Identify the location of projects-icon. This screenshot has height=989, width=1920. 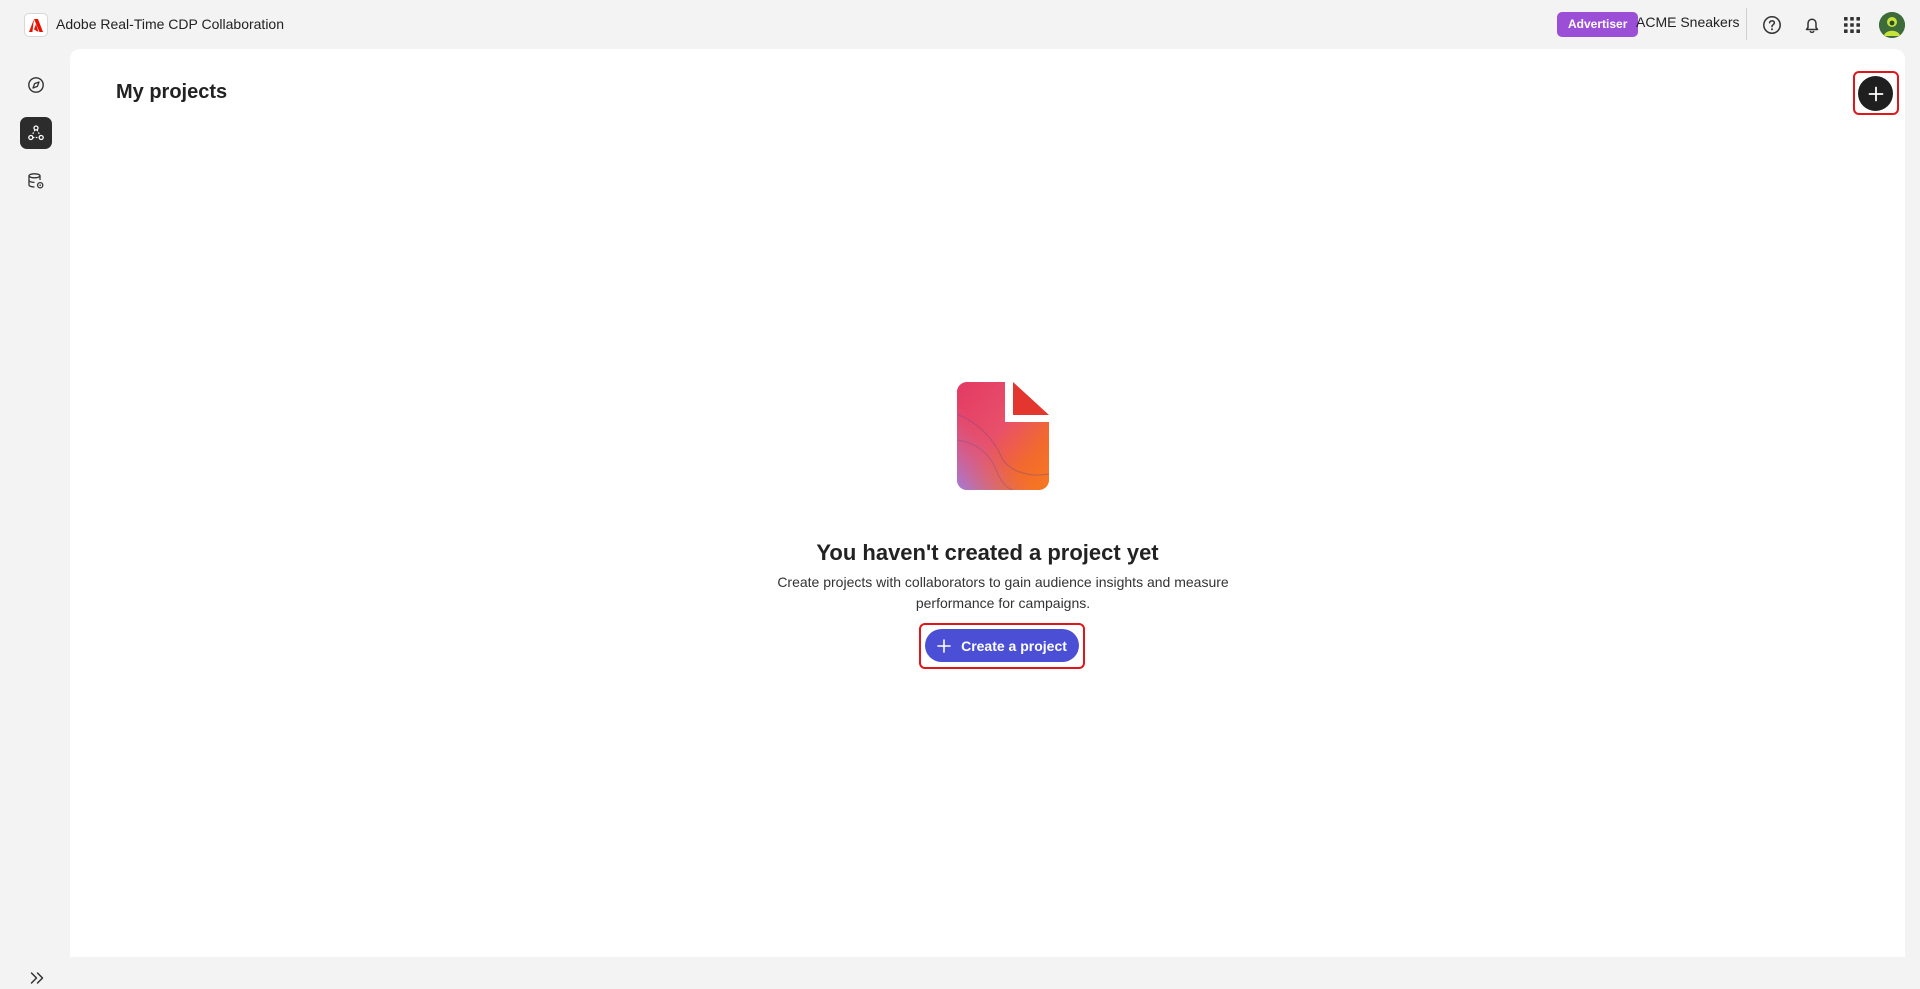
(36, 133).